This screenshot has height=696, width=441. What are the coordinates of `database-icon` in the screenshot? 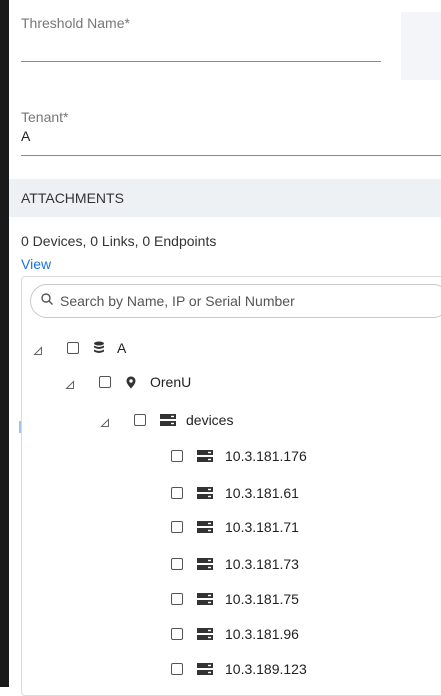 It's located at (99, 348).